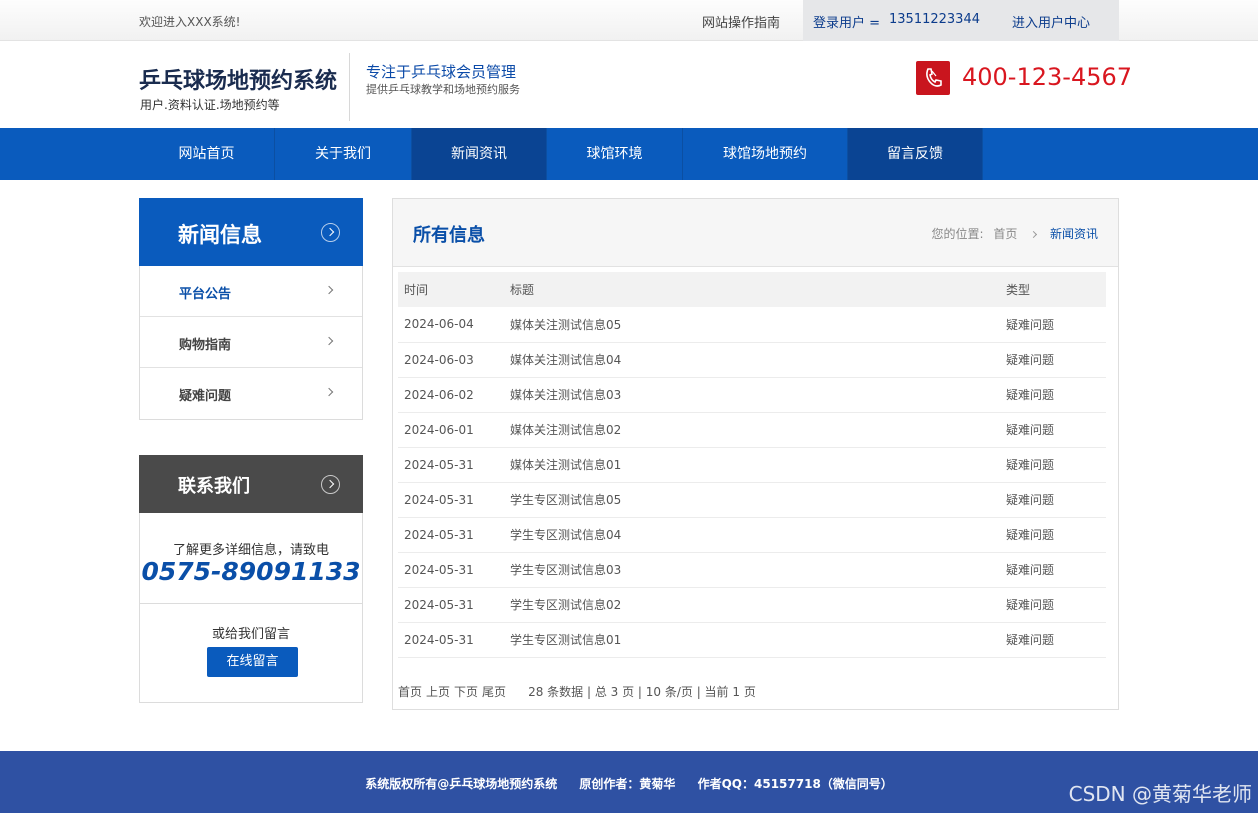 Image resolution: width=1258 pixels, height=813 pixels. I want to click on row-title: 学生专区测试信息03, so click(752, 570).